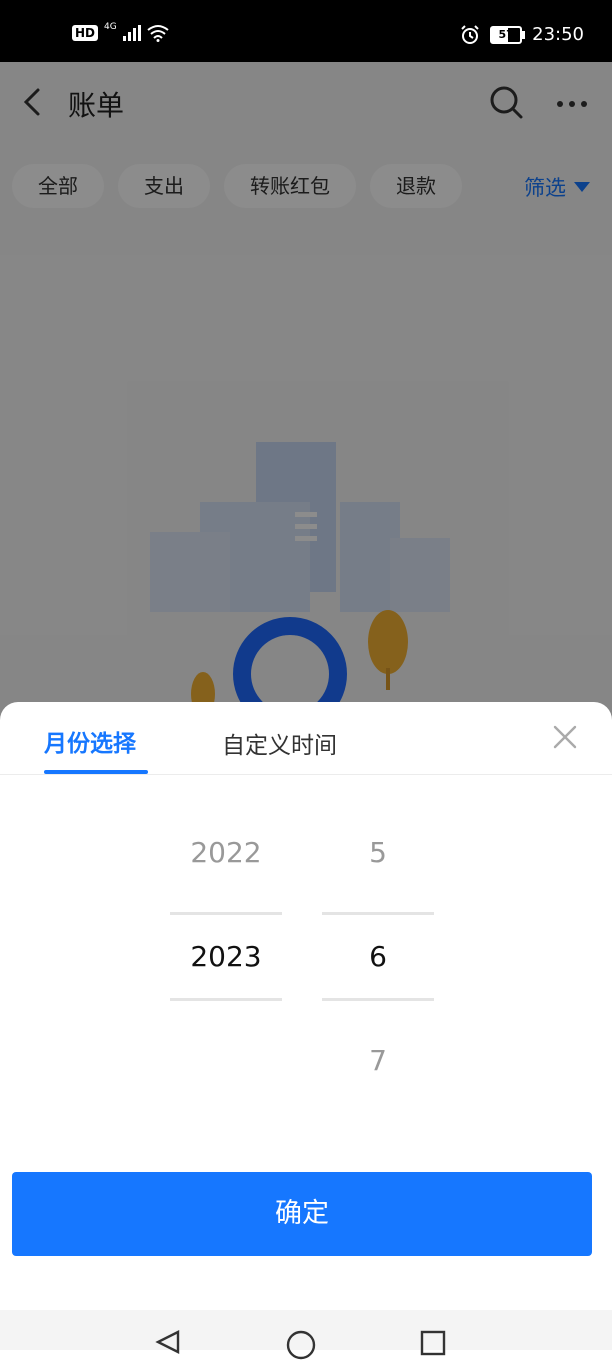 This screenshot has width=612, height=1360. Describe the element at coordinates (378, 956) in the screenshot. I see `month-selected: 6` at that location.